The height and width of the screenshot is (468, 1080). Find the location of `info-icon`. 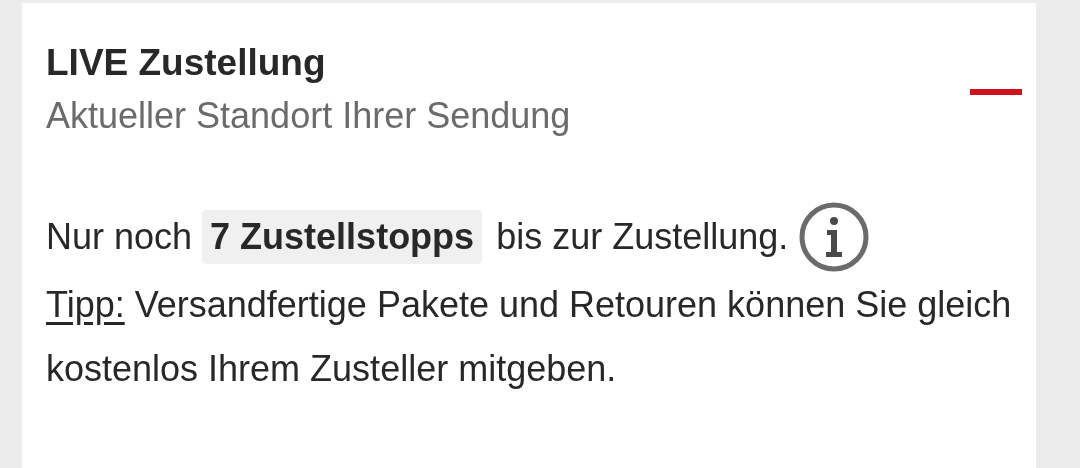

info-icon is located at coordinates (834, 237).